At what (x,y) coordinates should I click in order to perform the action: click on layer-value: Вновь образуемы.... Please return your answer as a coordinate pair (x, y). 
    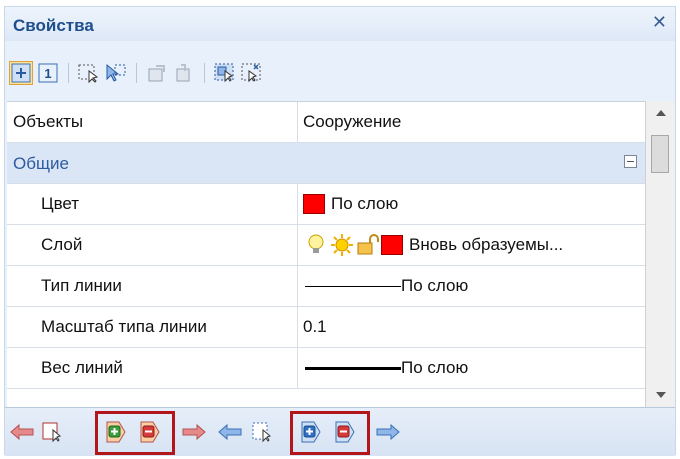
    Looking at the image, I should click on (486, 244).